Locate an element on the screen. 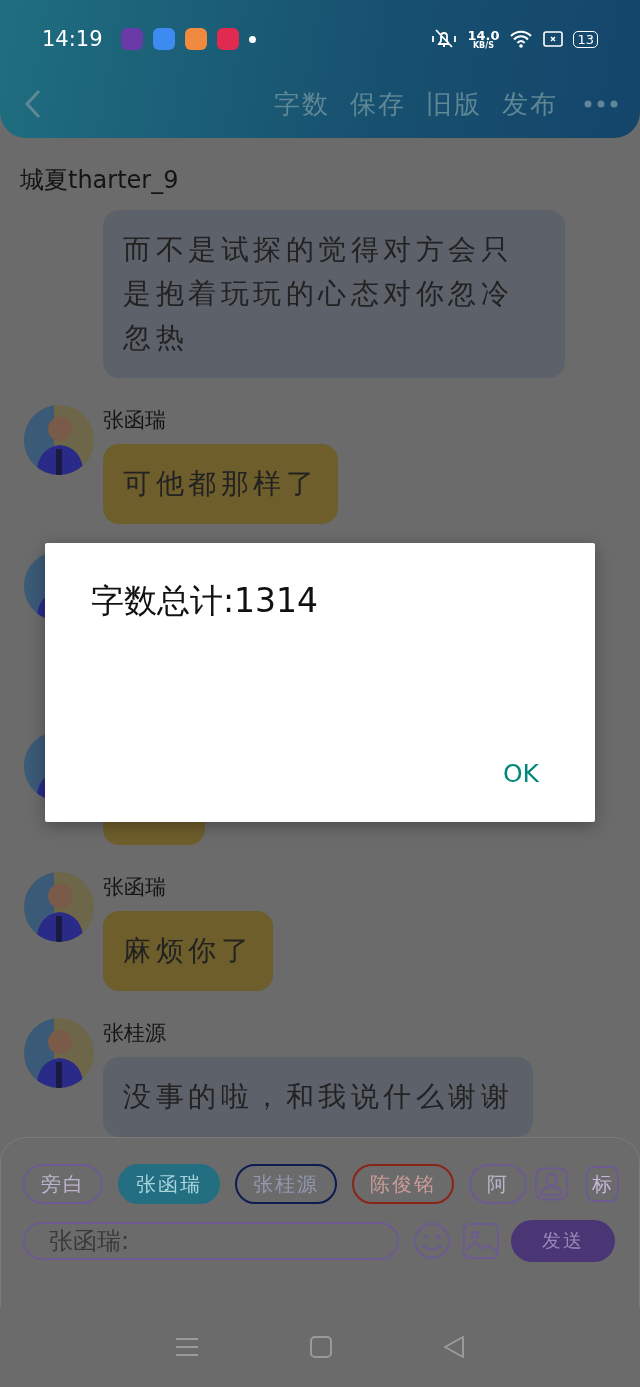 The height and width of the screenshot is (1387, 640). header-action: 保存 is located at coordinates (378, 104).